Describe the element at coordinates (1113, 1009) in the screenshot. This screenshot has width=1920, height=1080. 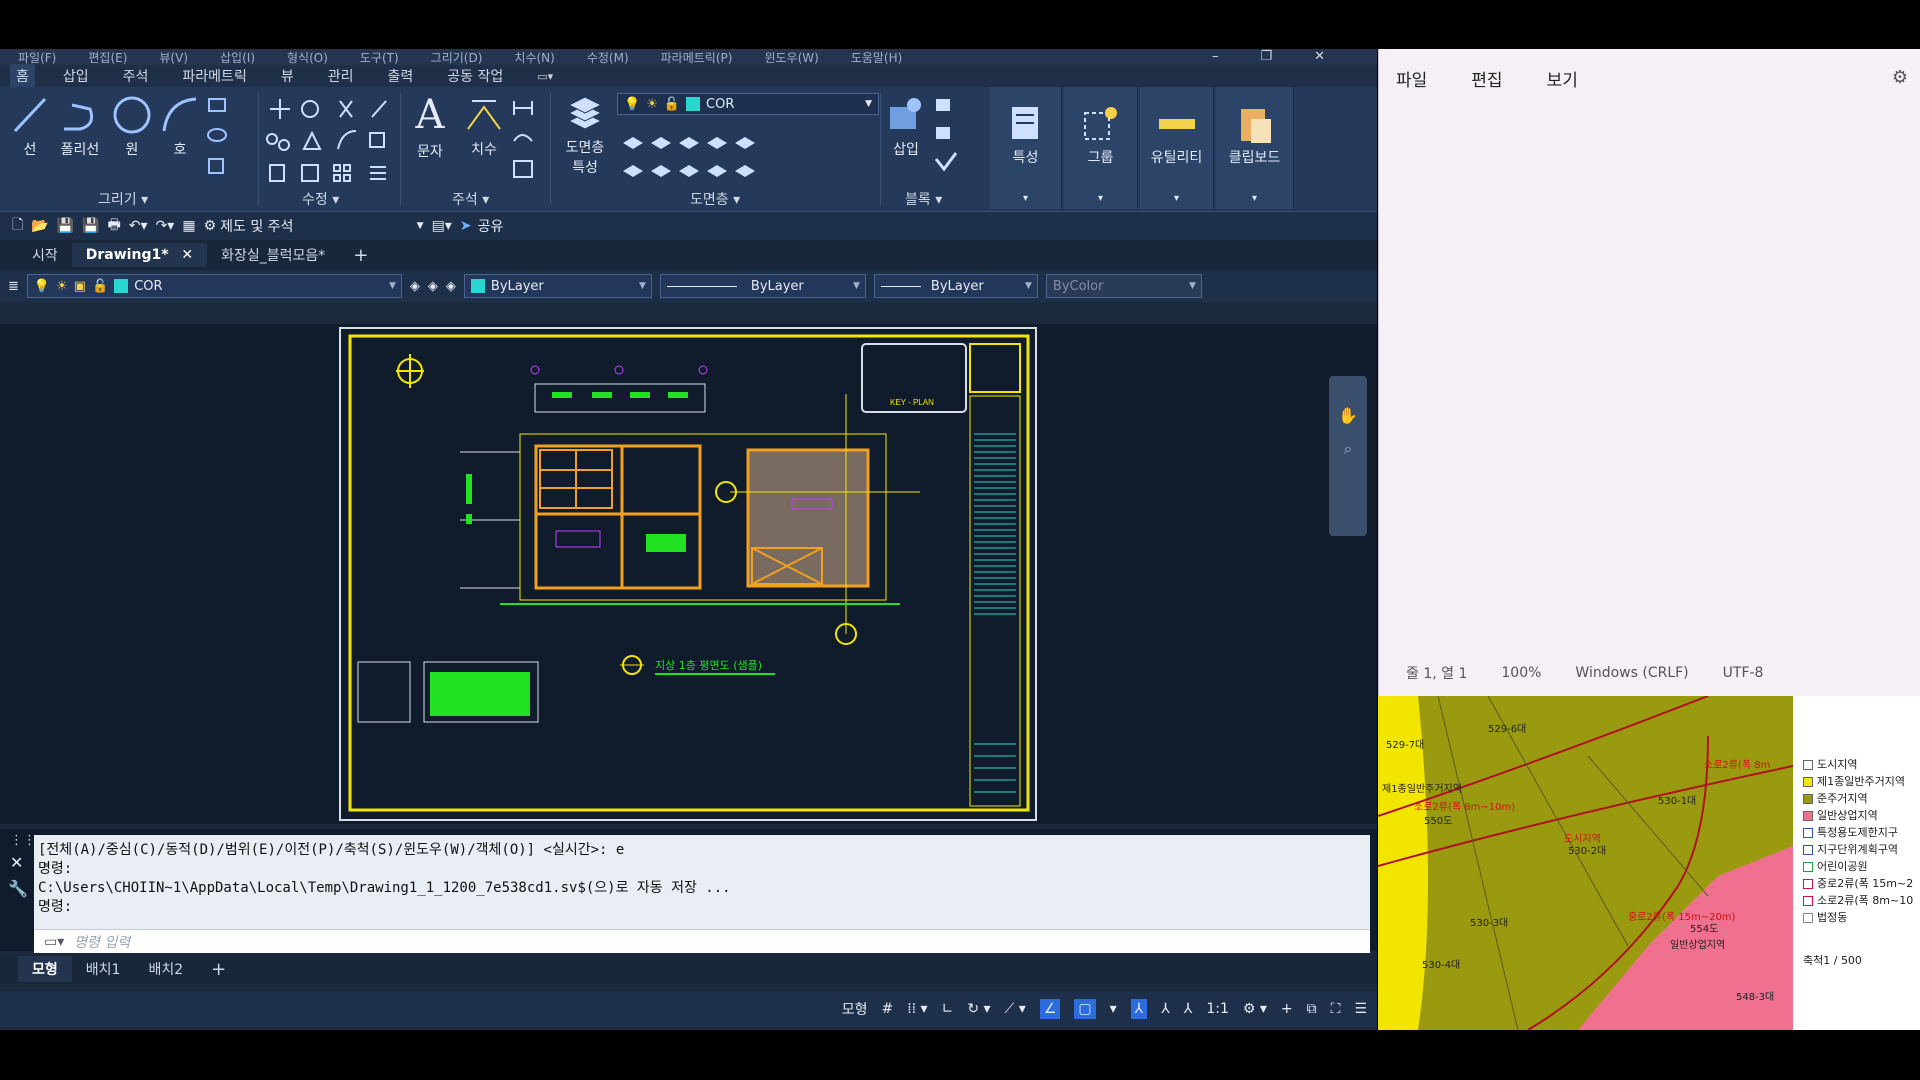
I see `chevron-down-icon: ▾` at that location.